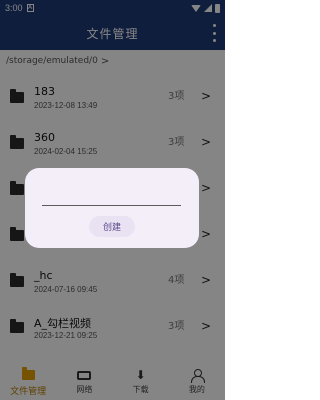 The width and height of the screenshot is (320, 400). Describe the element at coordinates (112, 226) in the screenshot. I see `create-button: 创建` at that location.